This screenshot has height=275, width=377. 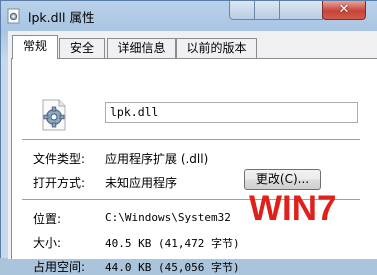 I want to click on tab-previous-versions: 以前的版本, so click(x=216, y=48).